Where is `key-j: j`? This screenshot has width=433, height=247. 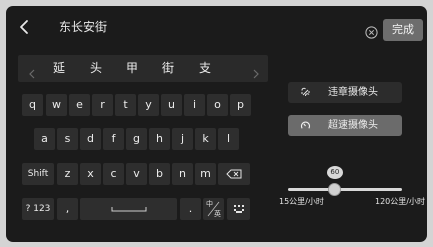
key-j: j is located at coordinates (182, 139).